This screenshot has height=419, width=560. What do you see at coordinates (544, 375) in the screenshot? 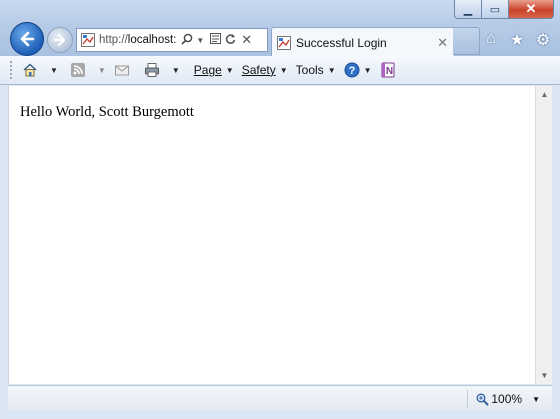
I see `scroll-down-icon: ▼` at bounding box center [544, 375].